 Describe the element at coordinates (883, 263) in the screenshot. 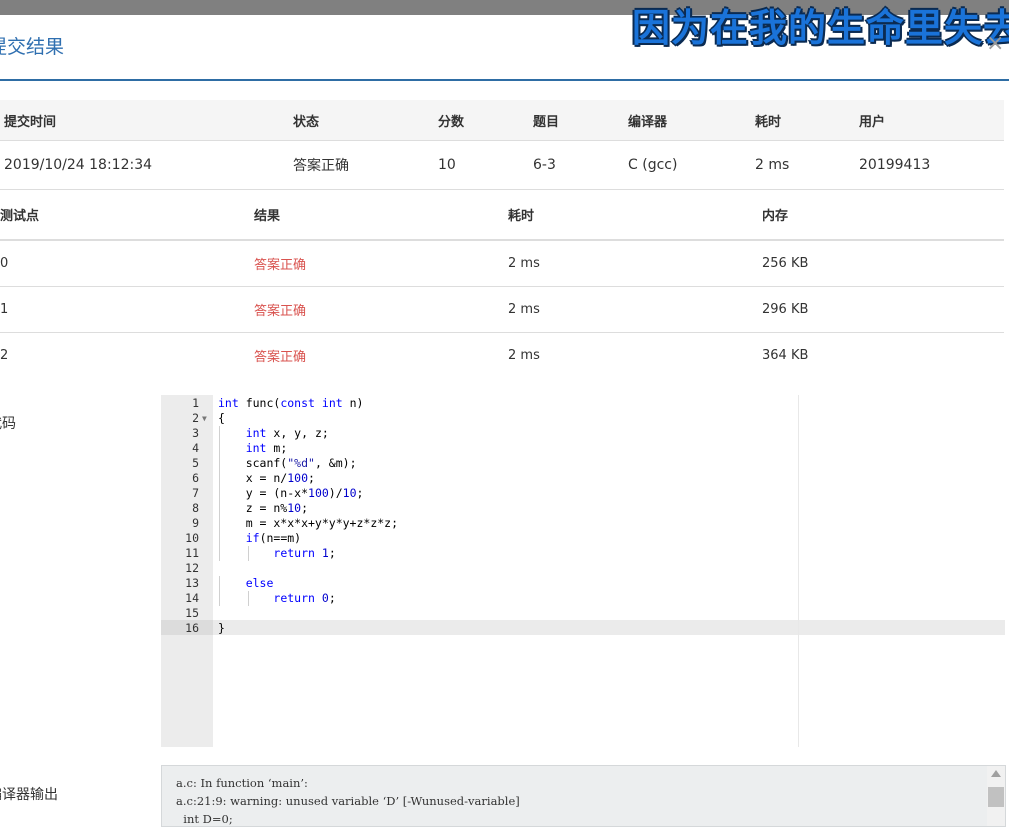

I see `testcase-memory: 256 KB` at that location.